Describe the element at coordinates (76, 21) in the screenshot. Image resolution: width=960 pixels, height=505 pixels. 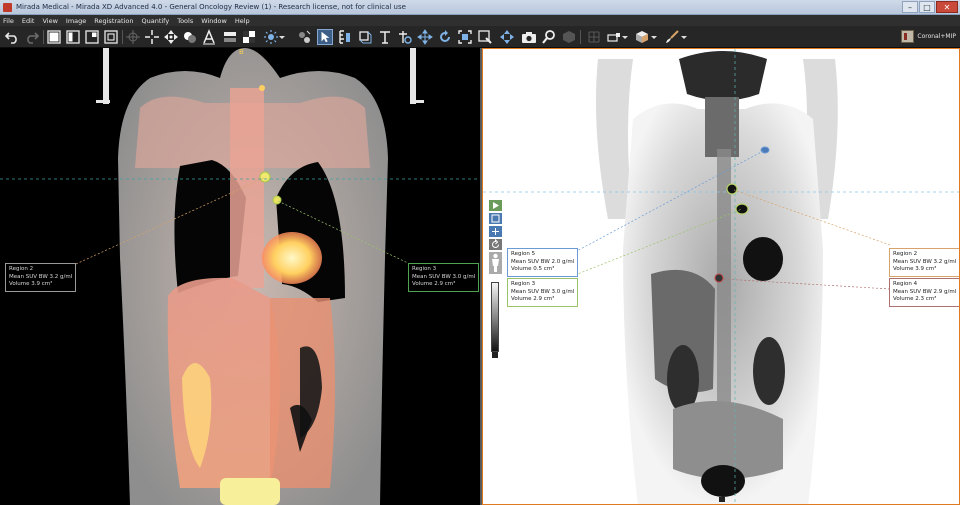
I see `menu-image: Image` at that location.